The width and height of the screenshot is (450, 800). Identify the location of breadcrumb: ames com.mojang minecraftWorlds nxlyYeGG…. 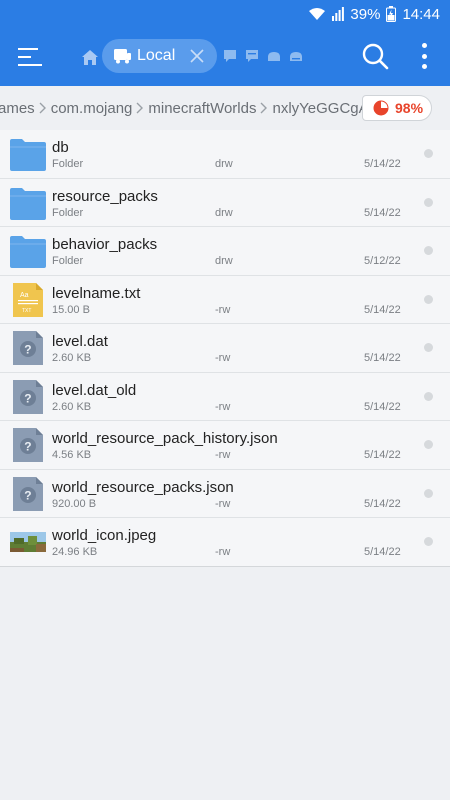
(225, 108).